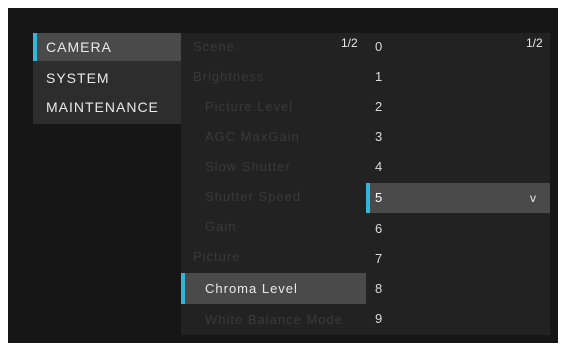 The width and height of the screenshot is (566, 351). I want to click on submenu-item-label: Gain, so click(221, 226).